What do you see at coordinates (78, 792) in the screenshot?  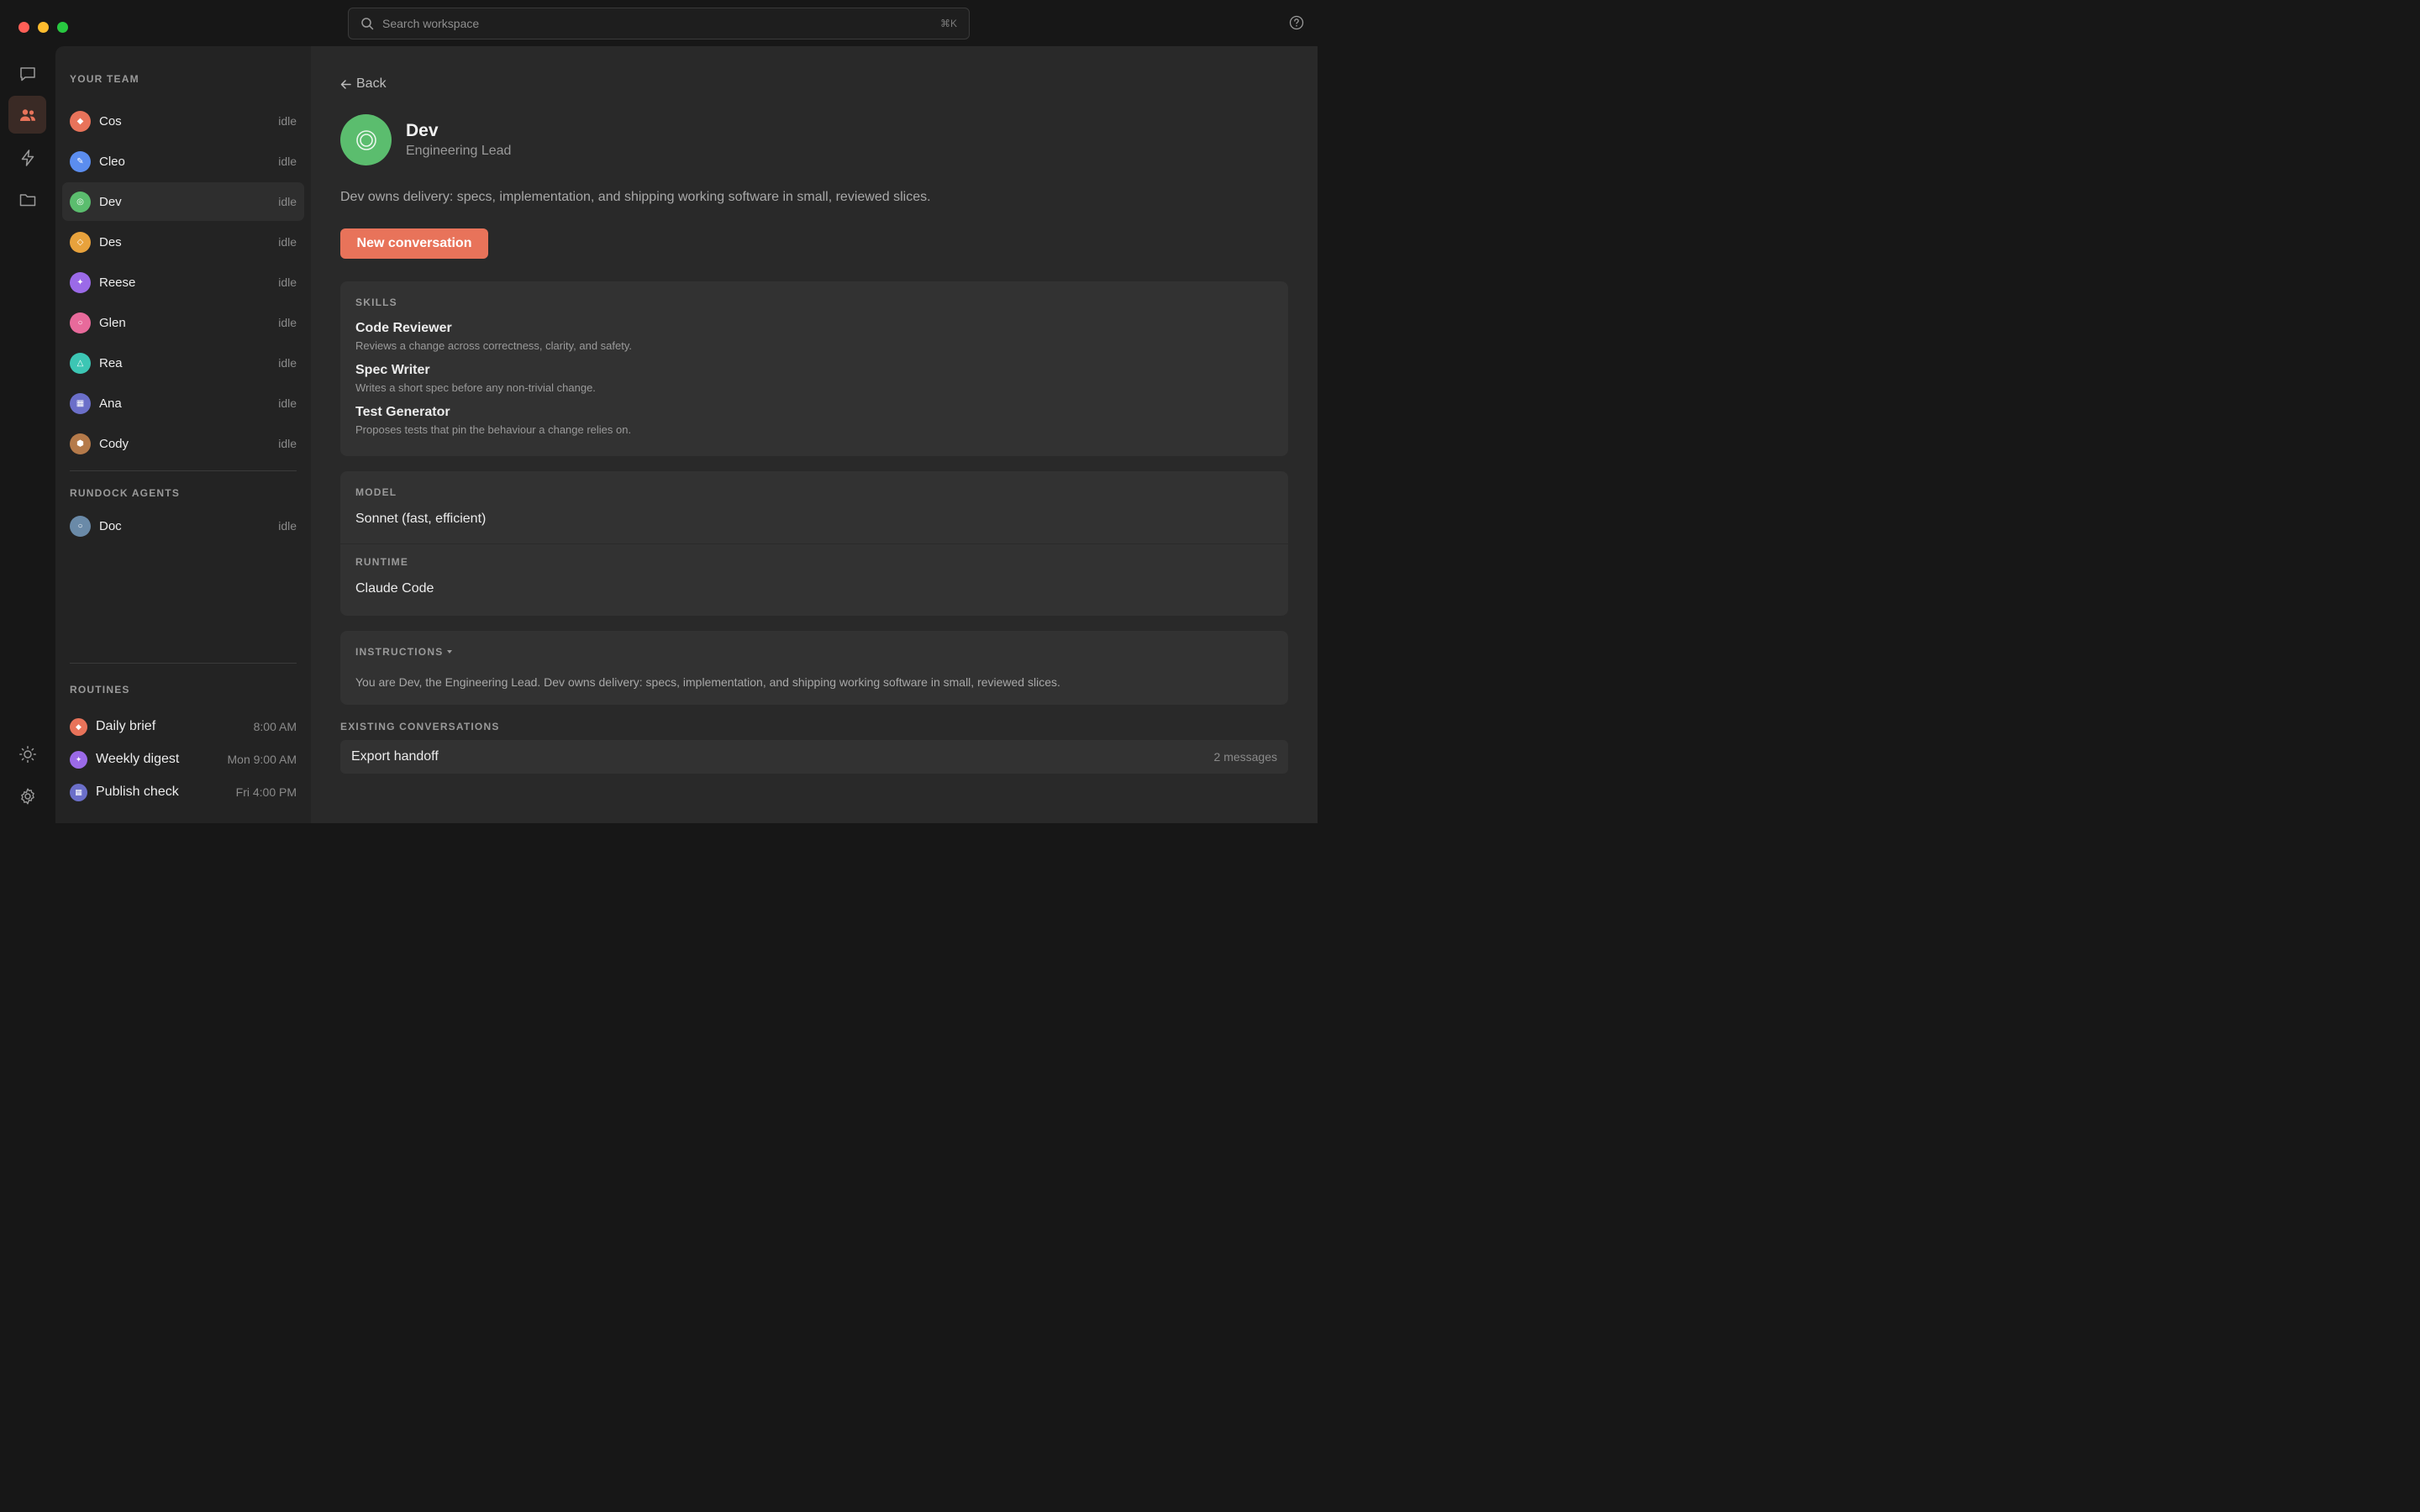 I see `avatar: ▦` at bounding box center [78, 792].